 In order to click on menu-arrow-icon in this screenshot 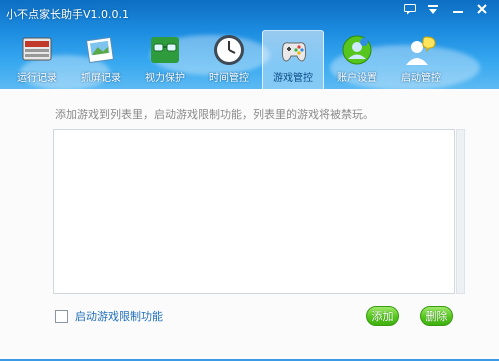, I will do `click(433, 12)`.